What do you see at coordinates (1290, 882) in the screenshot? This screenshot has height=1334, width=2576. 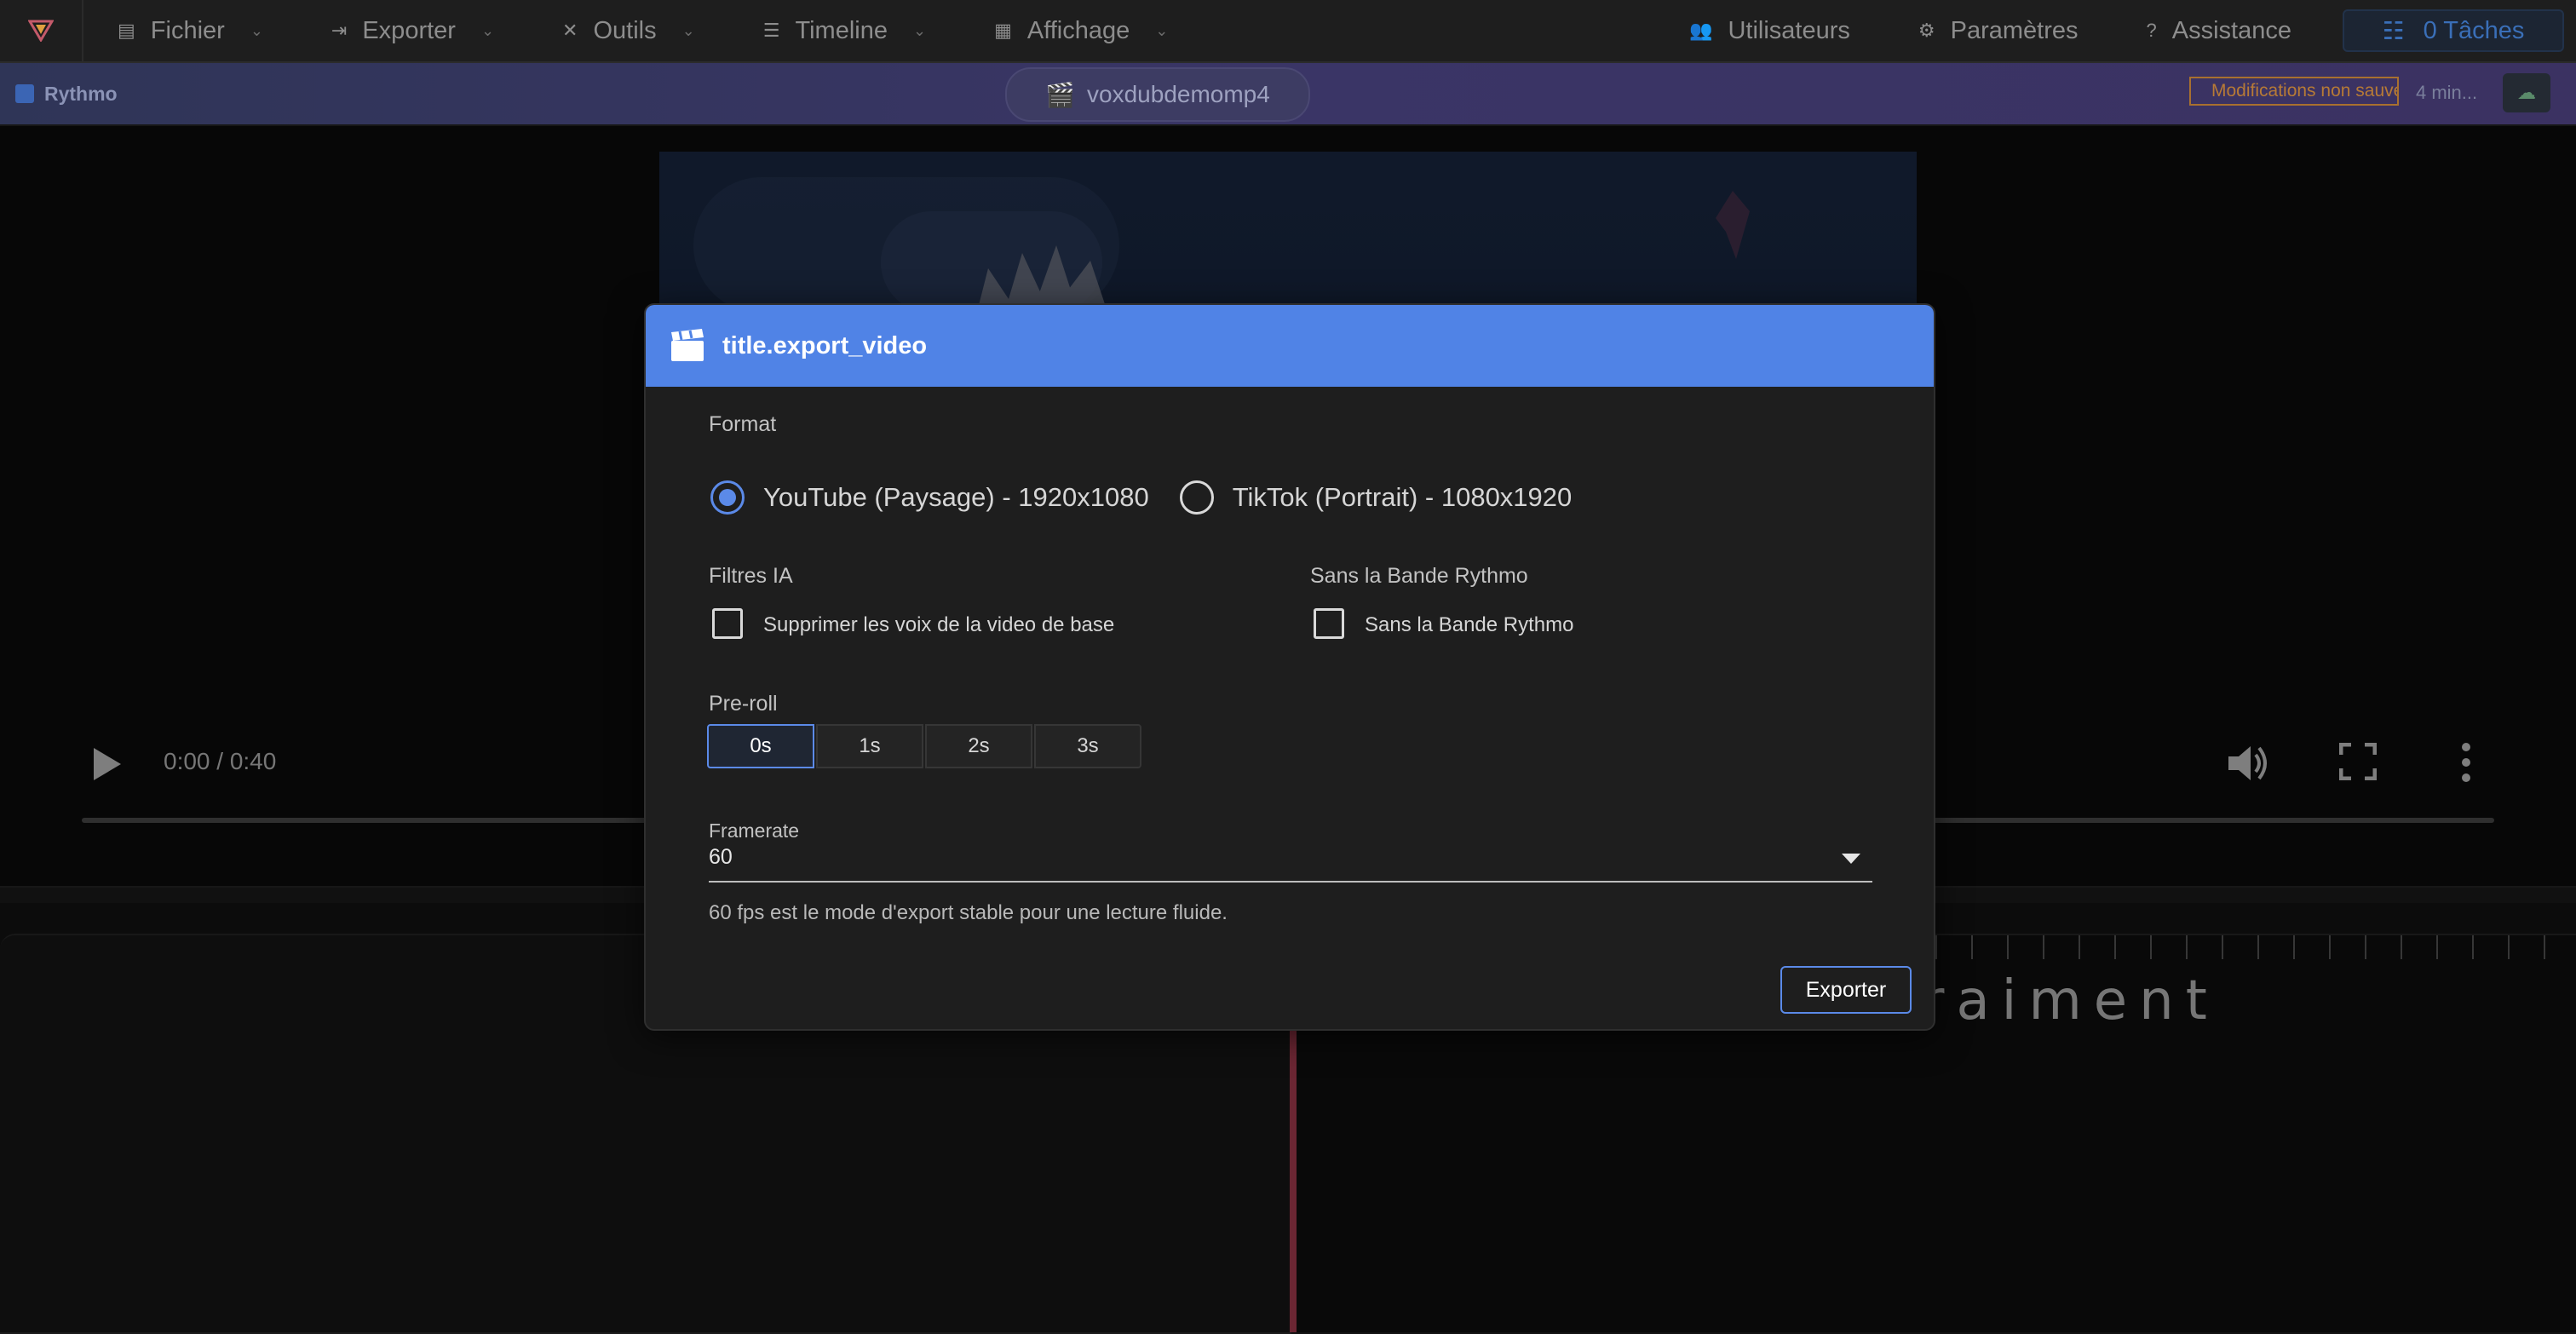 I see `framerate-underline` at bounding box center [1290, 882].